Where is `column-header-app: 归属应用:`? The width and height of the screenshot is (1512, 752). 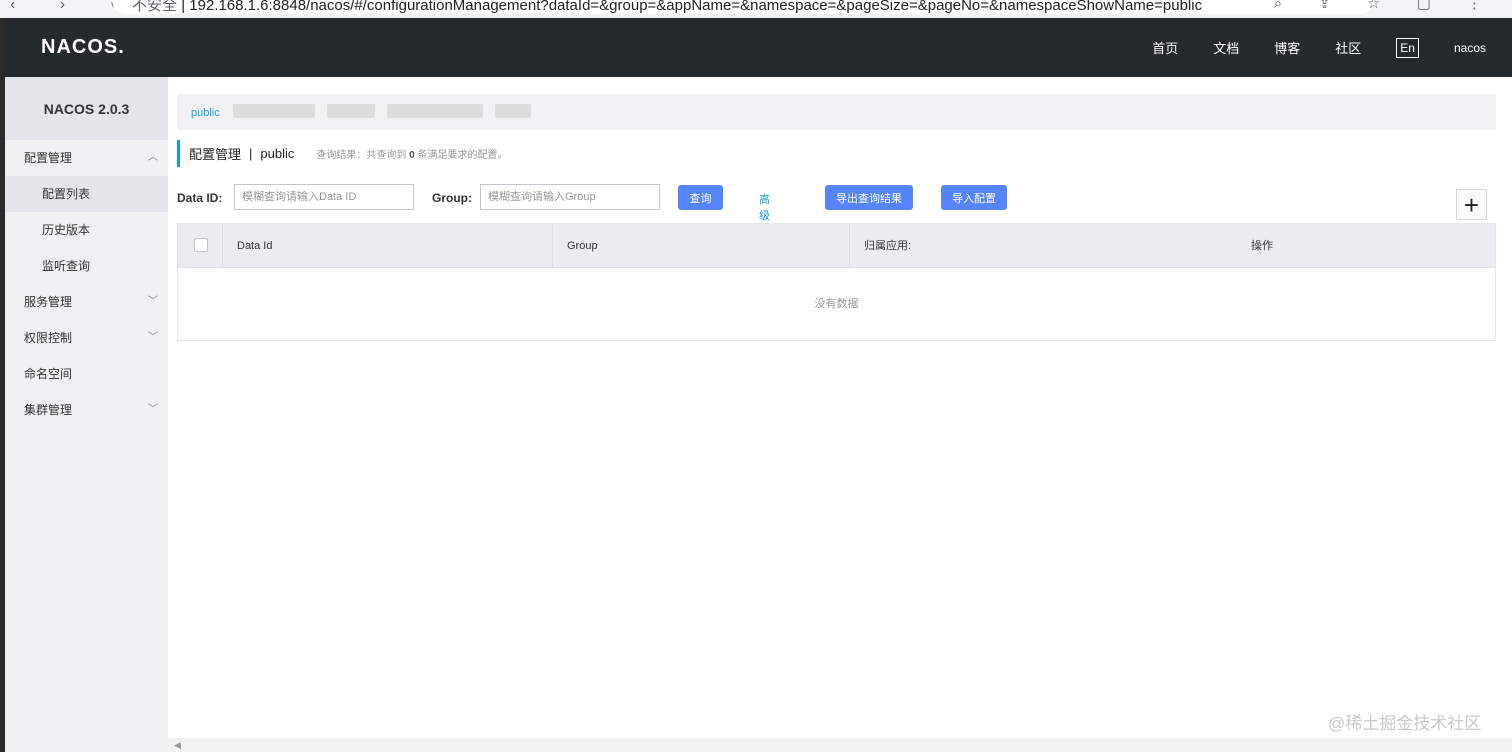
column-header-app: 归属应用: is located at coordinates (887, 246).